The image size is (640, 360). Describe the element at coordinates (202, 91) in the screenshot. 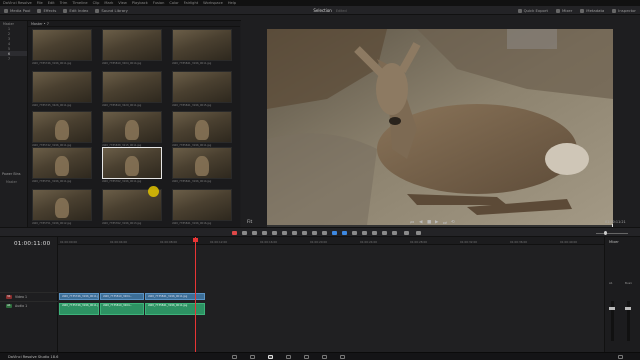

I see `media-pool-clip: AW0_7785841_3196_0015.jpg` at that location.